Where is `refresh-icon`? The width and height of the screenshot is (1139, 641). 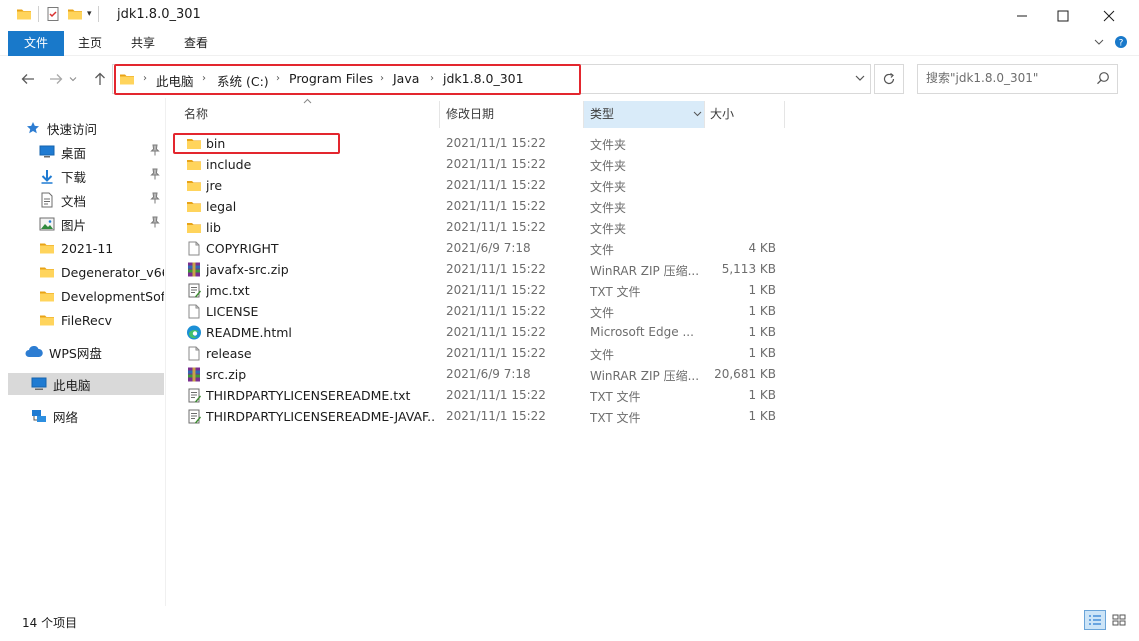
refresh-icon is located at coordinates (889, 79).